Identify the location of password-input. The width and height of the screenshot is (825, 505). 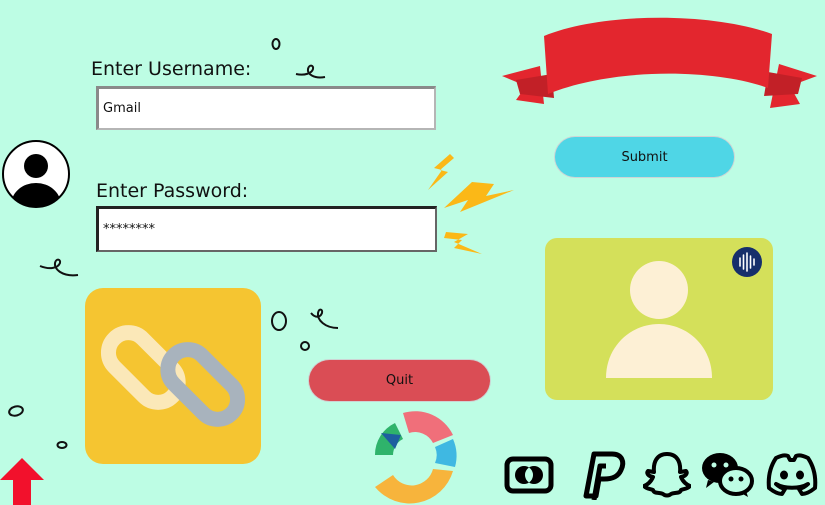
(266, 229).